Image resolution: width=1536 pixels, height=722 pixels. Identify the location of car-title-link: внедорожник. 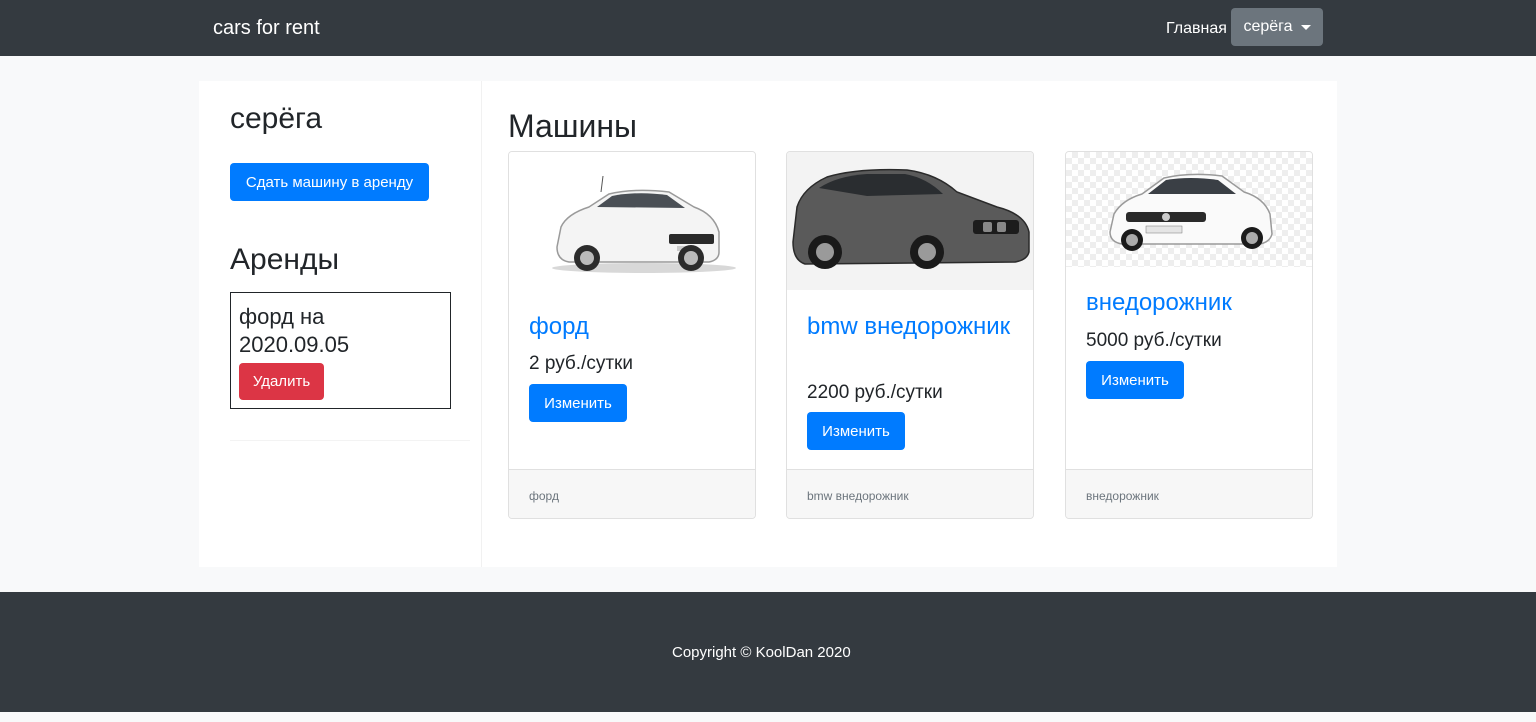
(1191, 302).